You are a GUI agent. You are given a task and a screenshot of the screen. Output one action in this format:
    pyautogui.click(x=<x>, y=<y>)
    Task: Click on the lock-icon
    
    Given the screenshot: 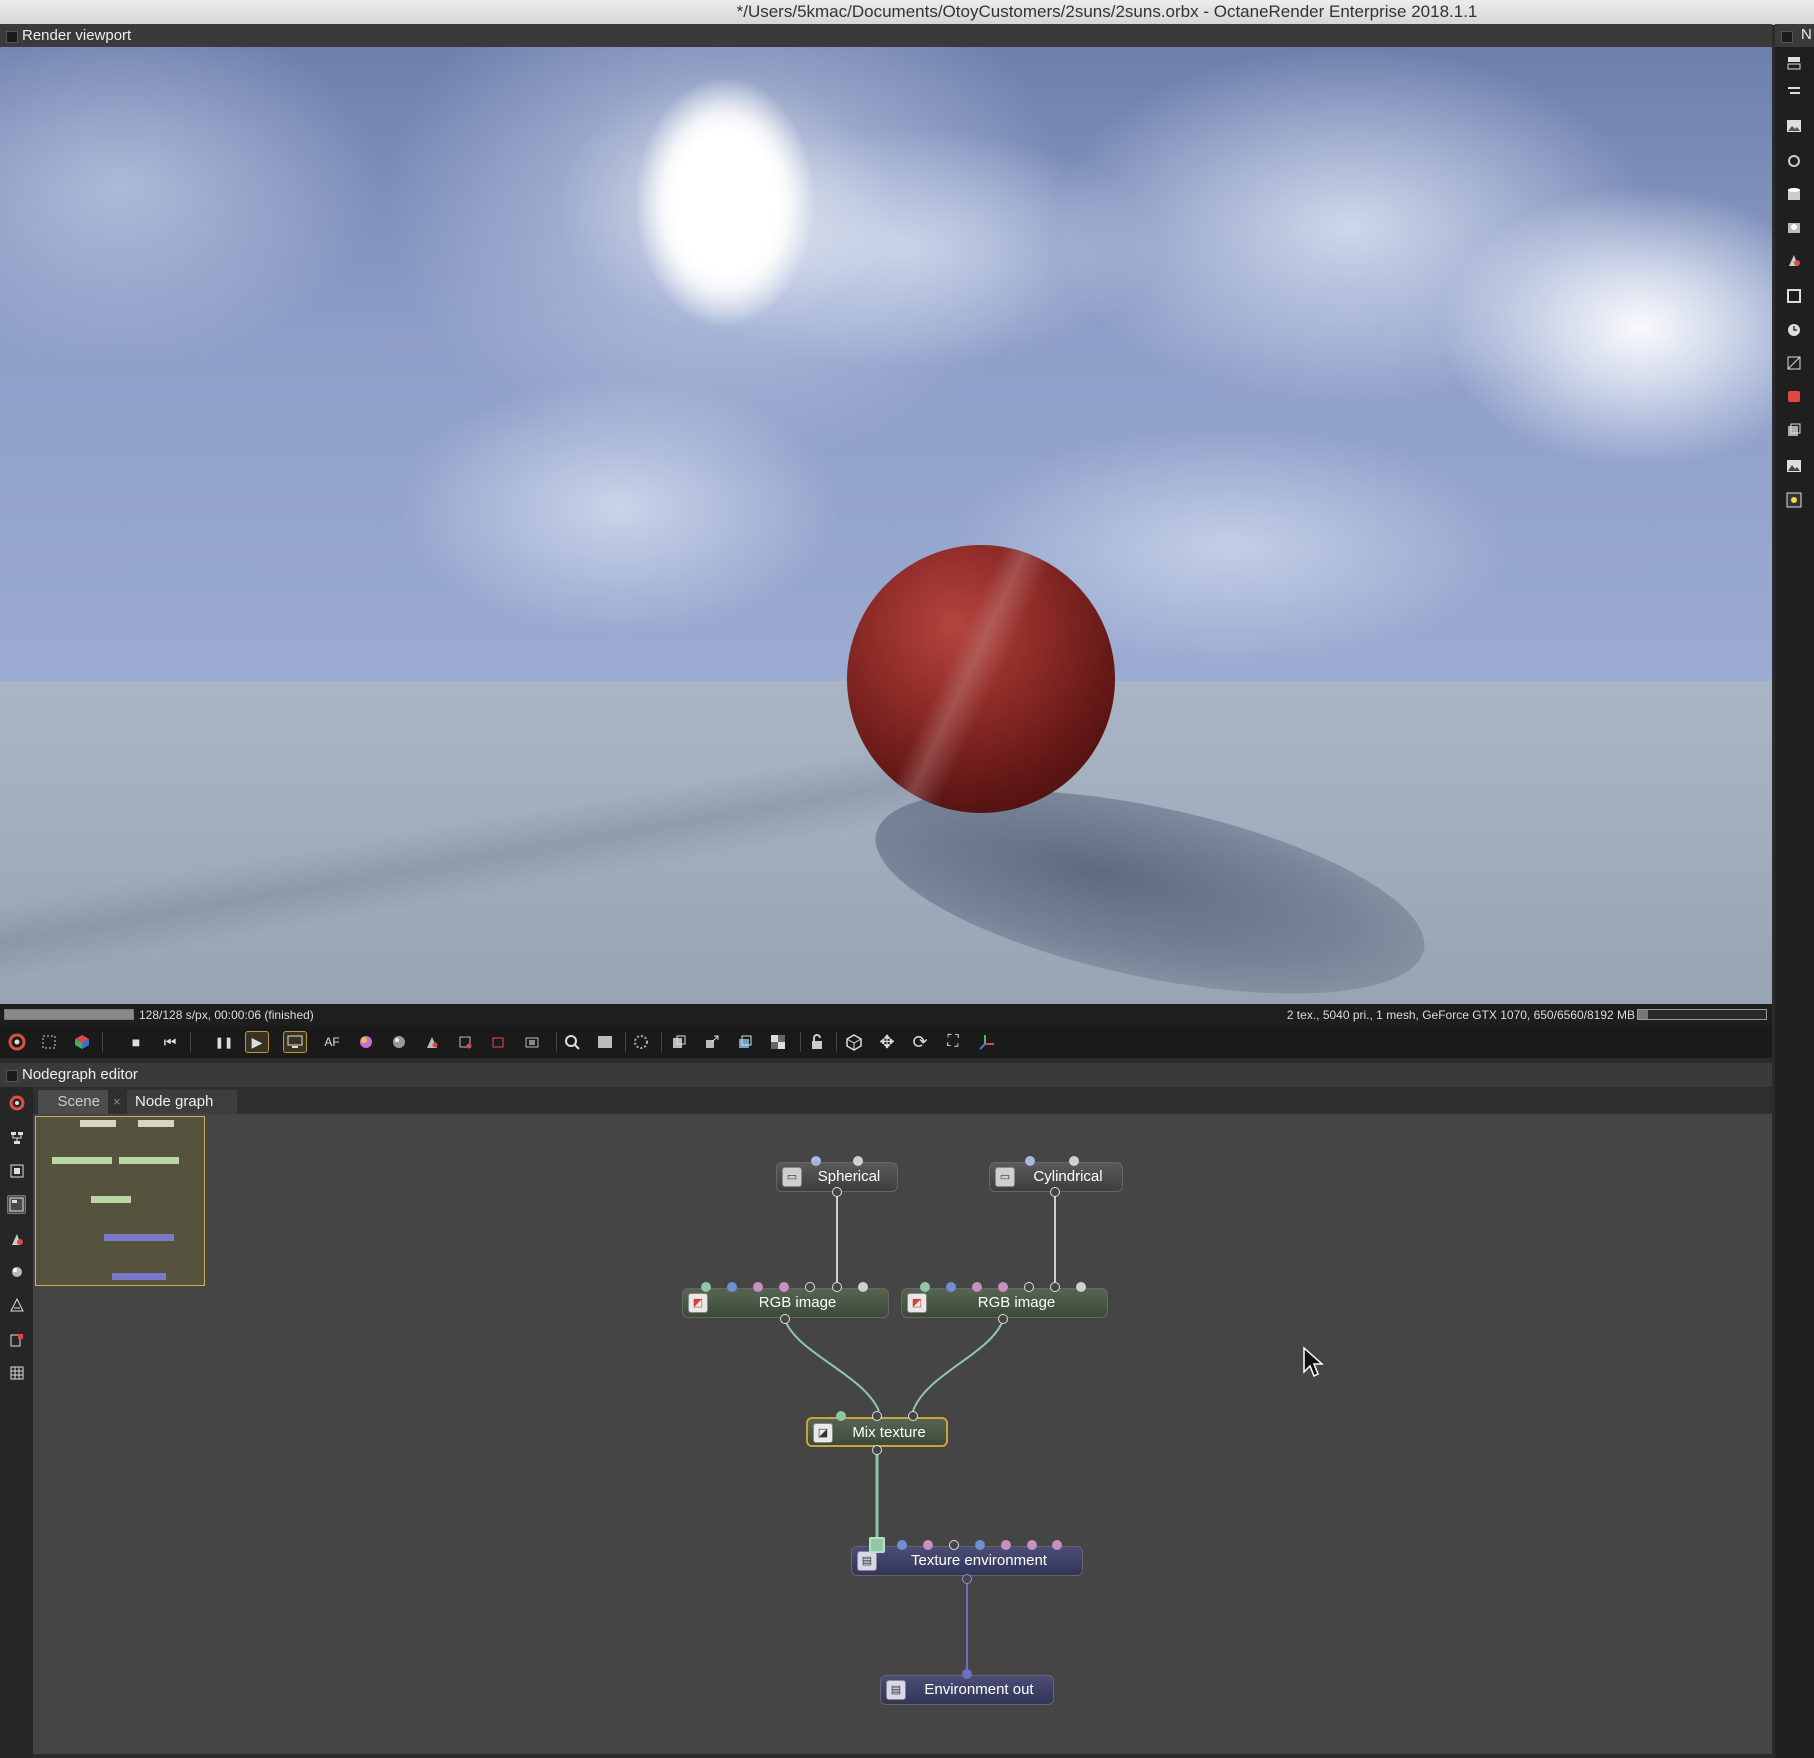 What is the action you would take?
    pyautogui.click(x=817, y=1042)
    